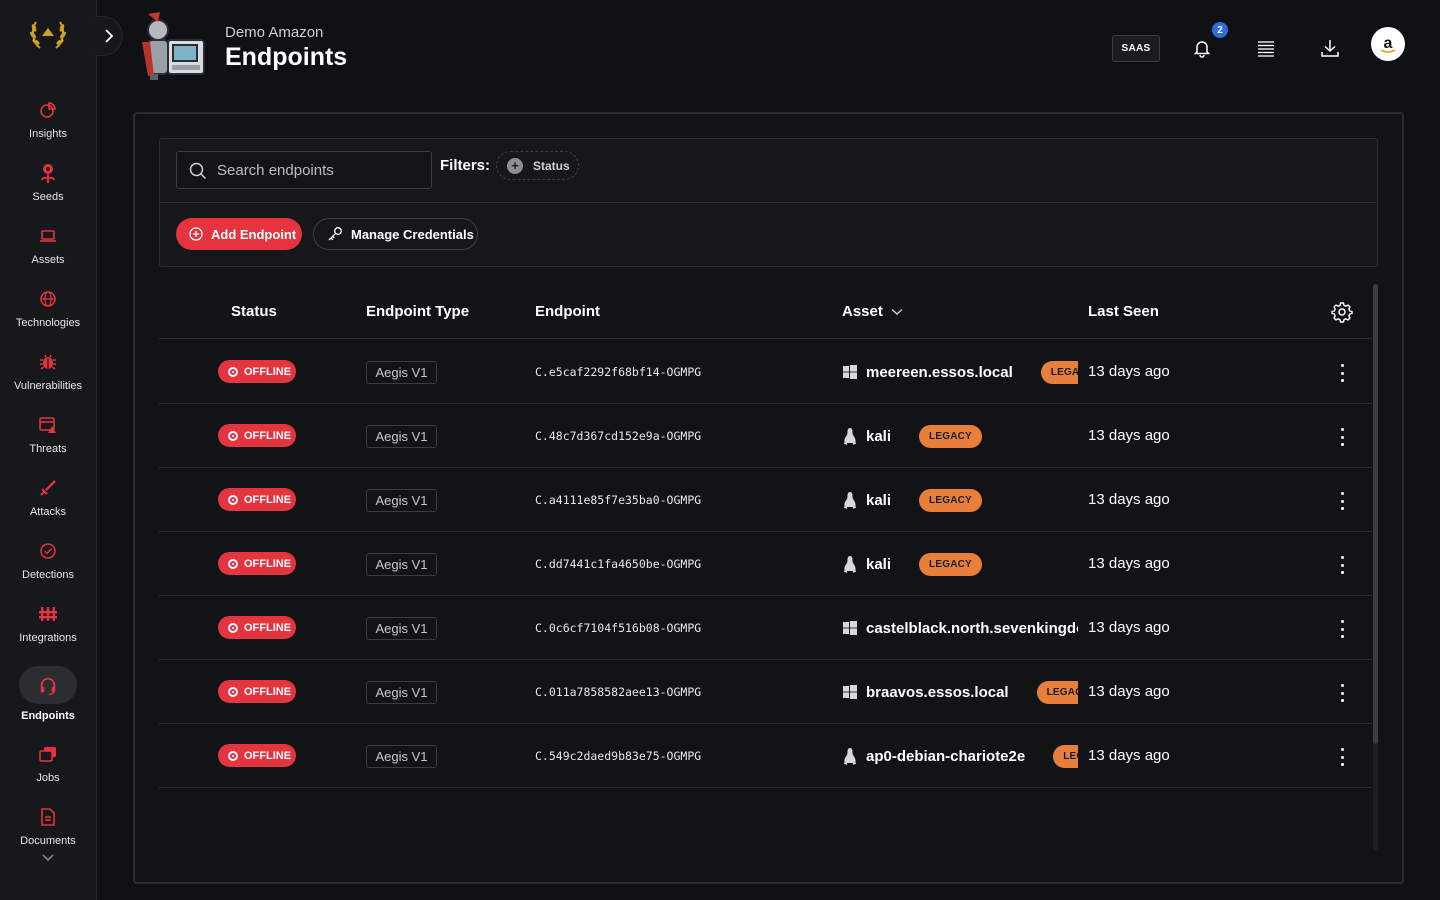 This screenshot has height=900, width=1440. Describe the element at coordinates (48, 376) in the screenshot. I see `sidebar-item-vulnerabilities: Vulnerabilities` at that location.